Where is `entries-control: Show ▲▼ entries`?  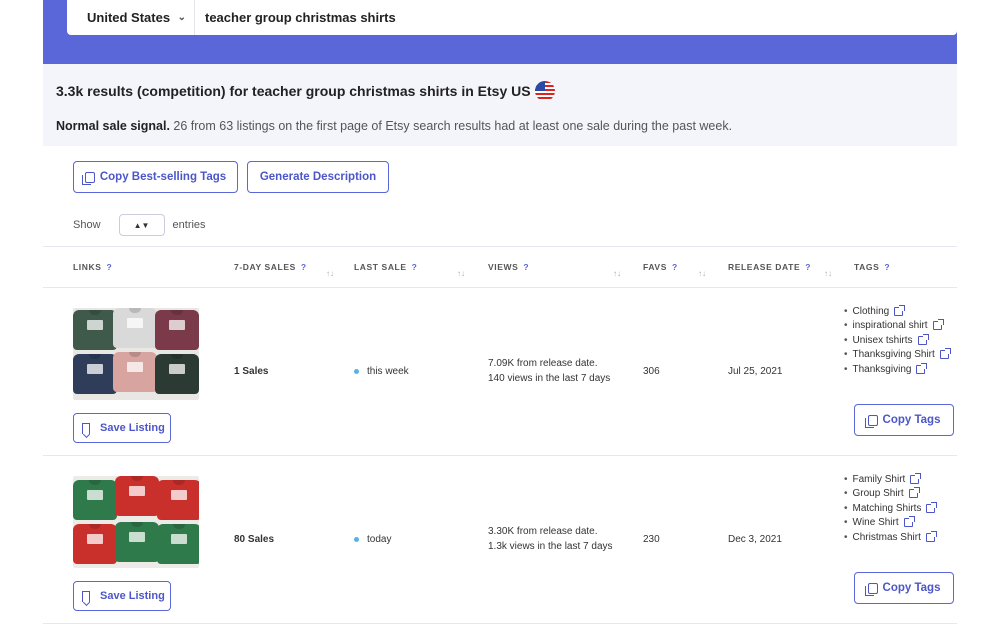 entries-control: Show ▲▼ entries is located at coordinates (139, 225).